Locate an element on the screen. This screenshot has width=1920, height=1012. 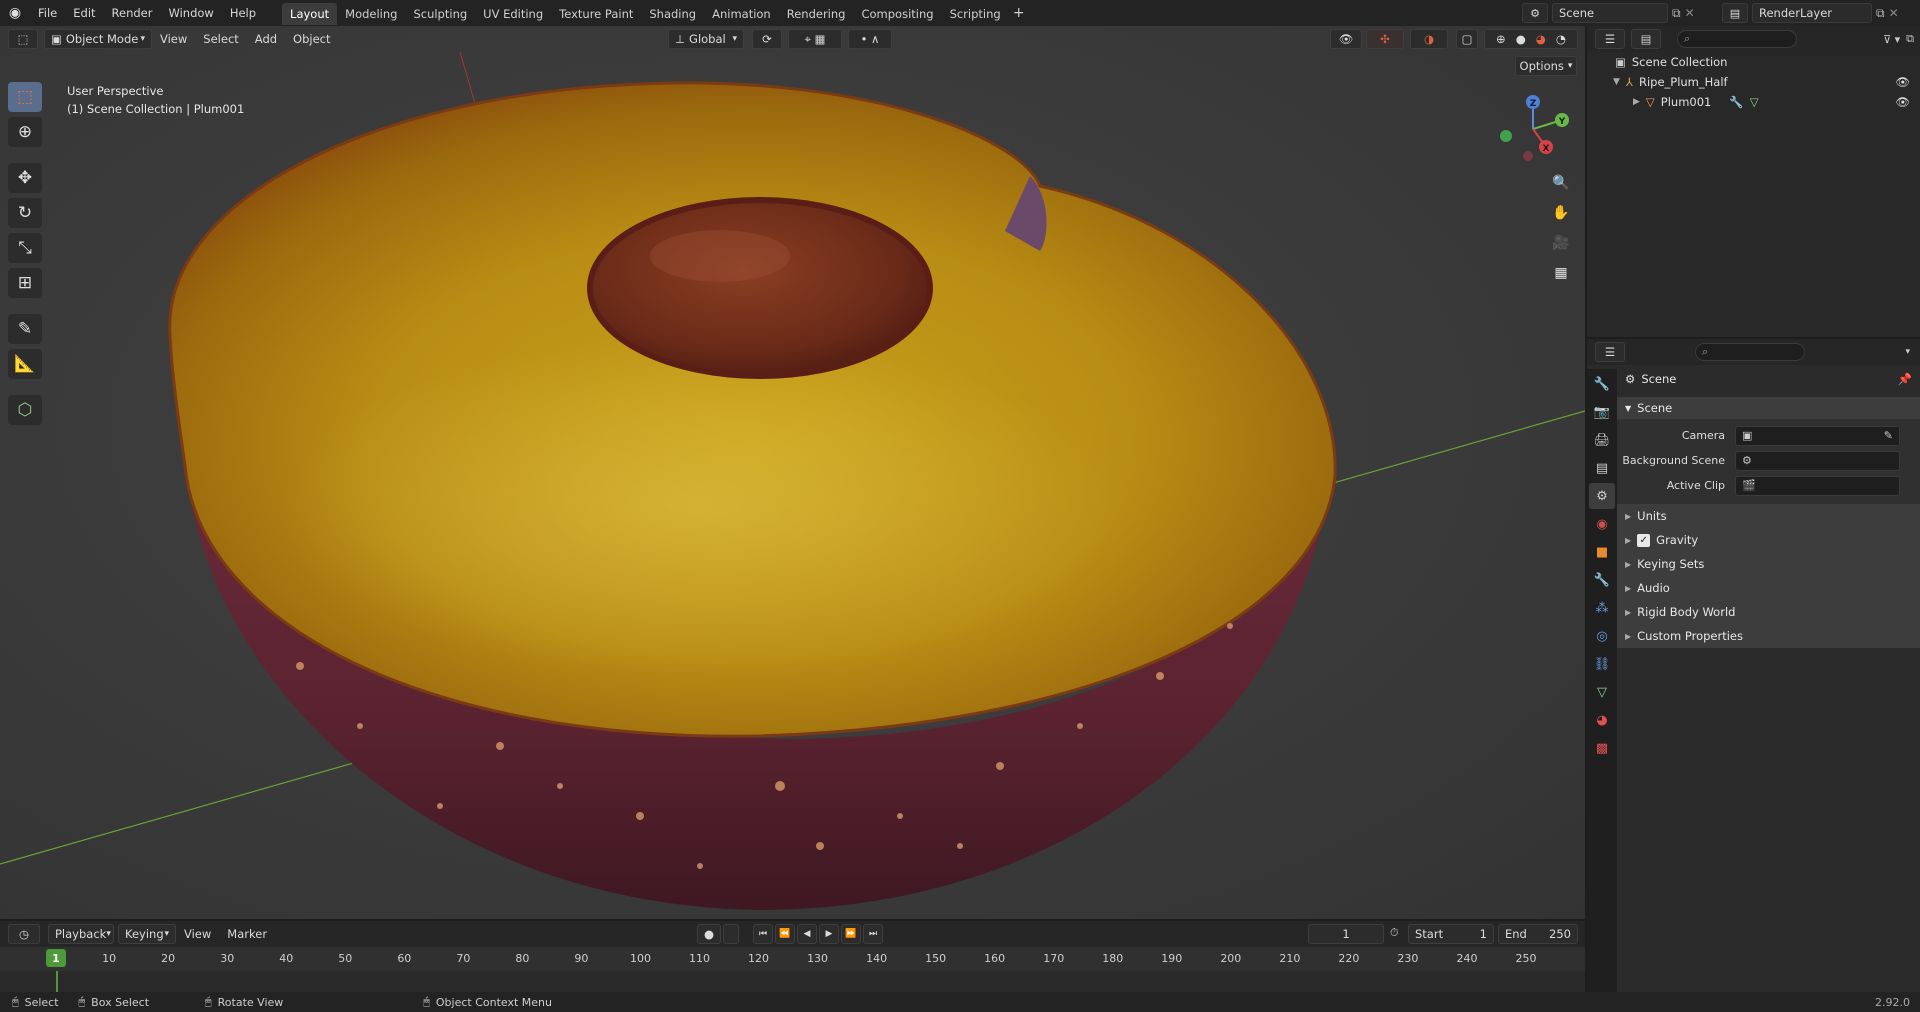
solid-shading-icon: ● is located at coordinates (1521, 39).